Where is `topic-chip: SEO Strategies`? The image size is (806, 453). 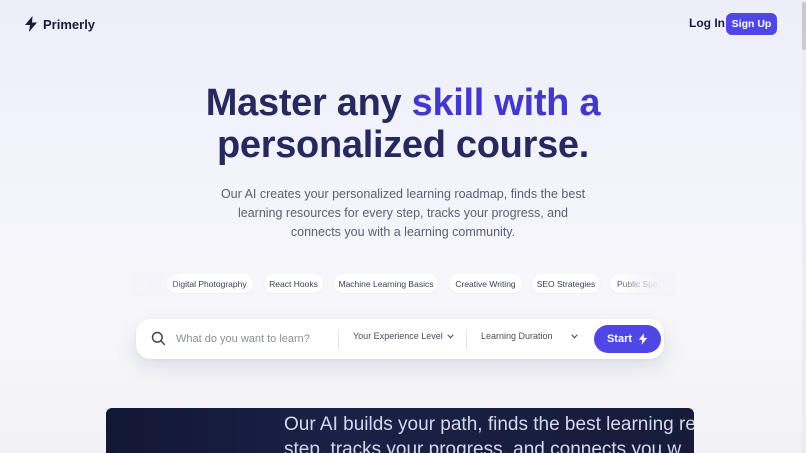 topic-chip: SEO Strategies is located at coordinates (566, 283).